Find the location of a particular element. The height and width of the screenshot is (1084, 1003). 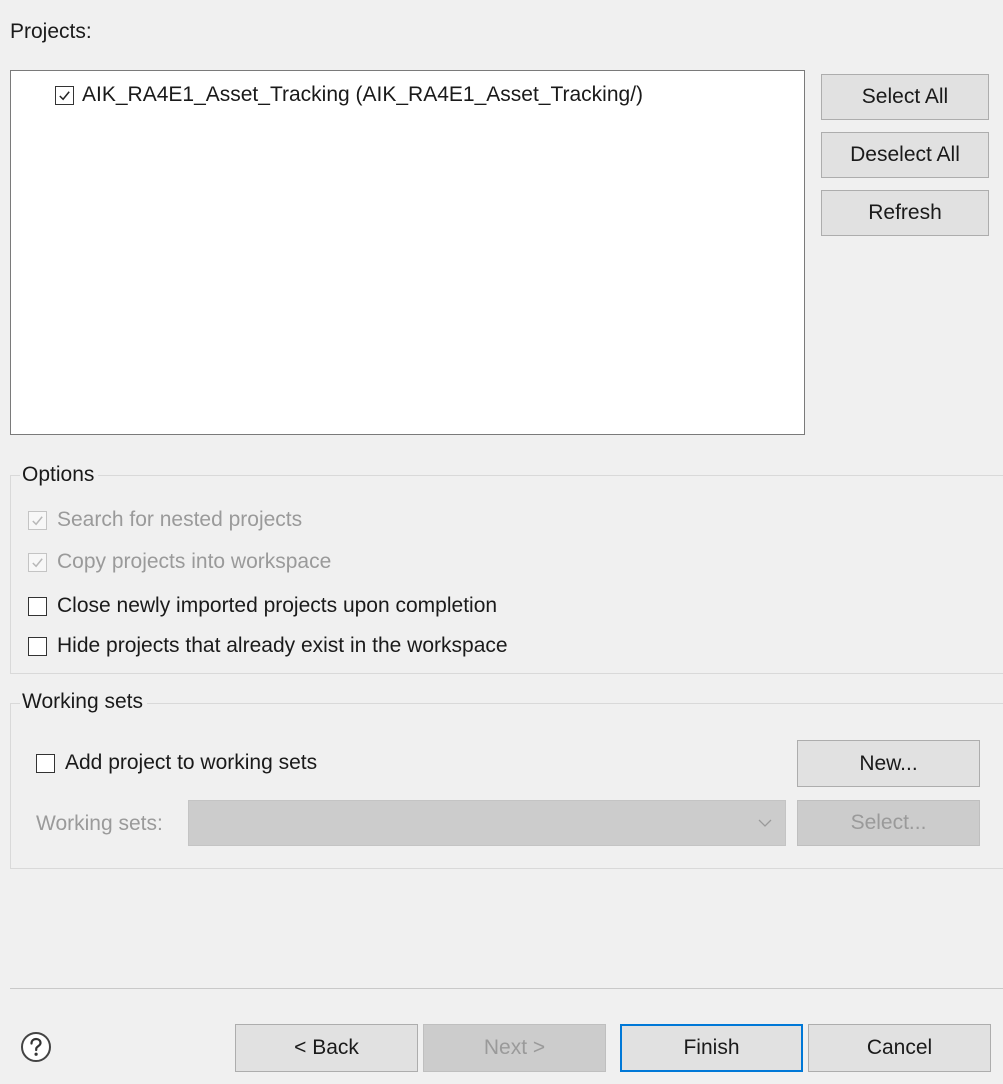

search-nested-option: Search for nested projects is located at coordinates (165, 520).